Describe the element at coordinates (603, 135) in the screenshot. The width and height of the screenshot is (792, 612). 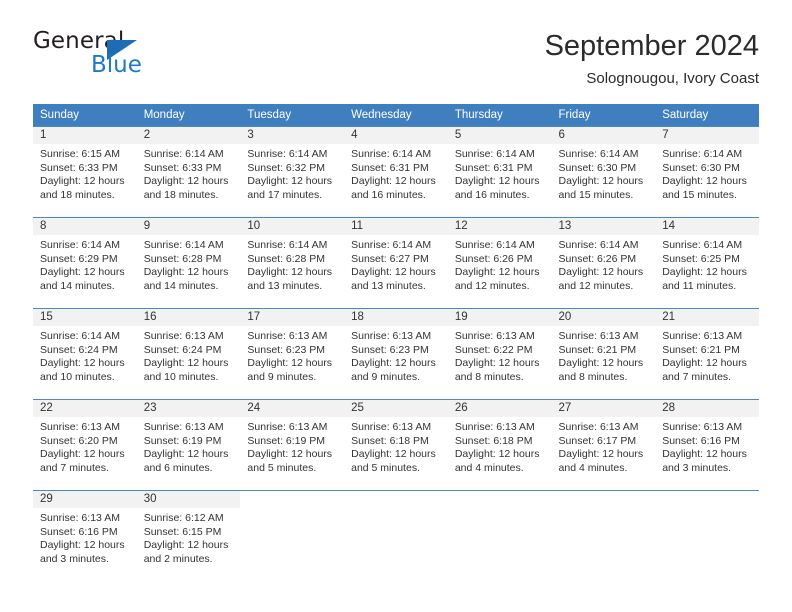
I see `day-number: 6` at that location.